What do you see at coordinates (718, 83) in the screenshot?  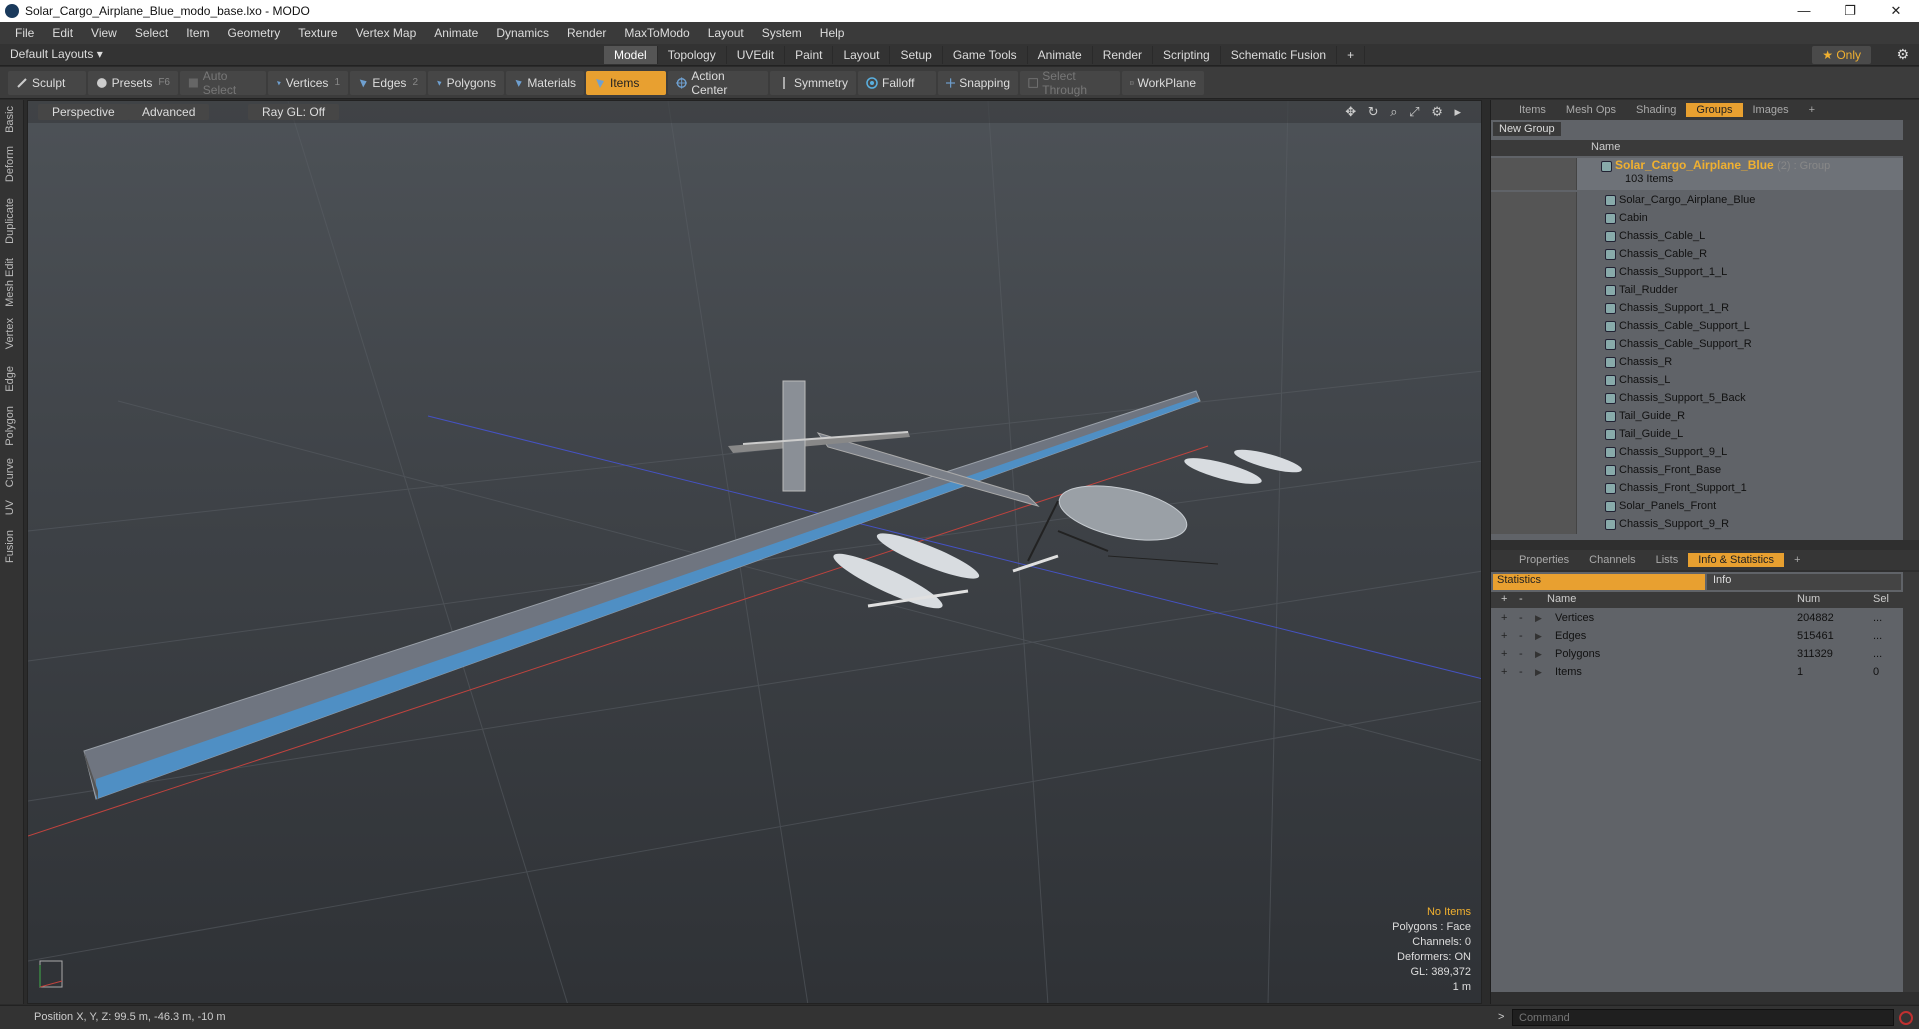 I see `action-center-button: Action Center` at bounding box center [718, 83].